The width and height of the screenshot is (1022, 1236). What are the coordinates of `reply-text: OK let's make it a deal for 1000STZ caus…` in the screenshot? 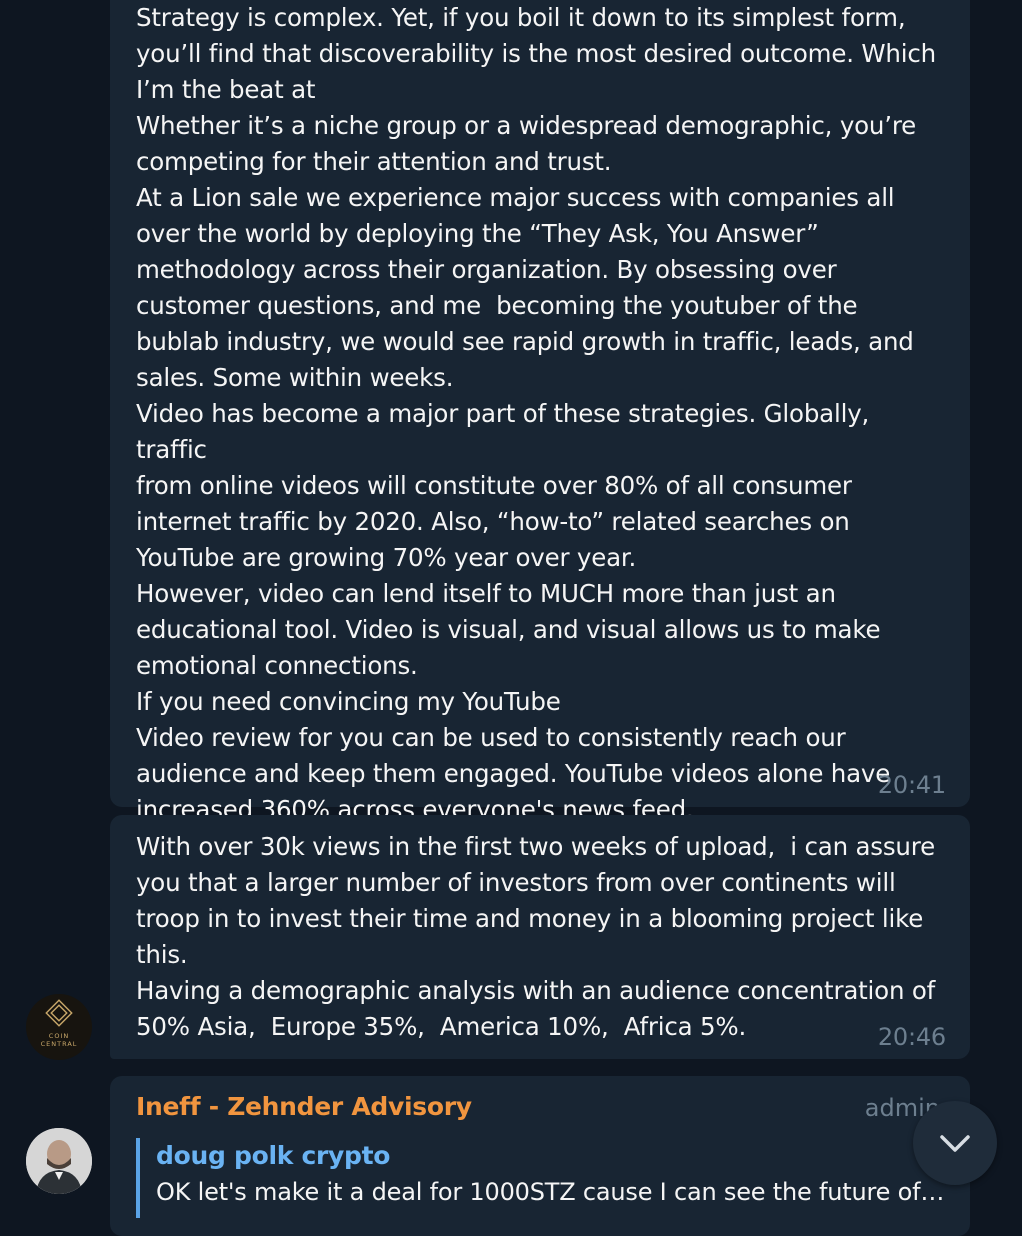 It's located at (550, 1192).